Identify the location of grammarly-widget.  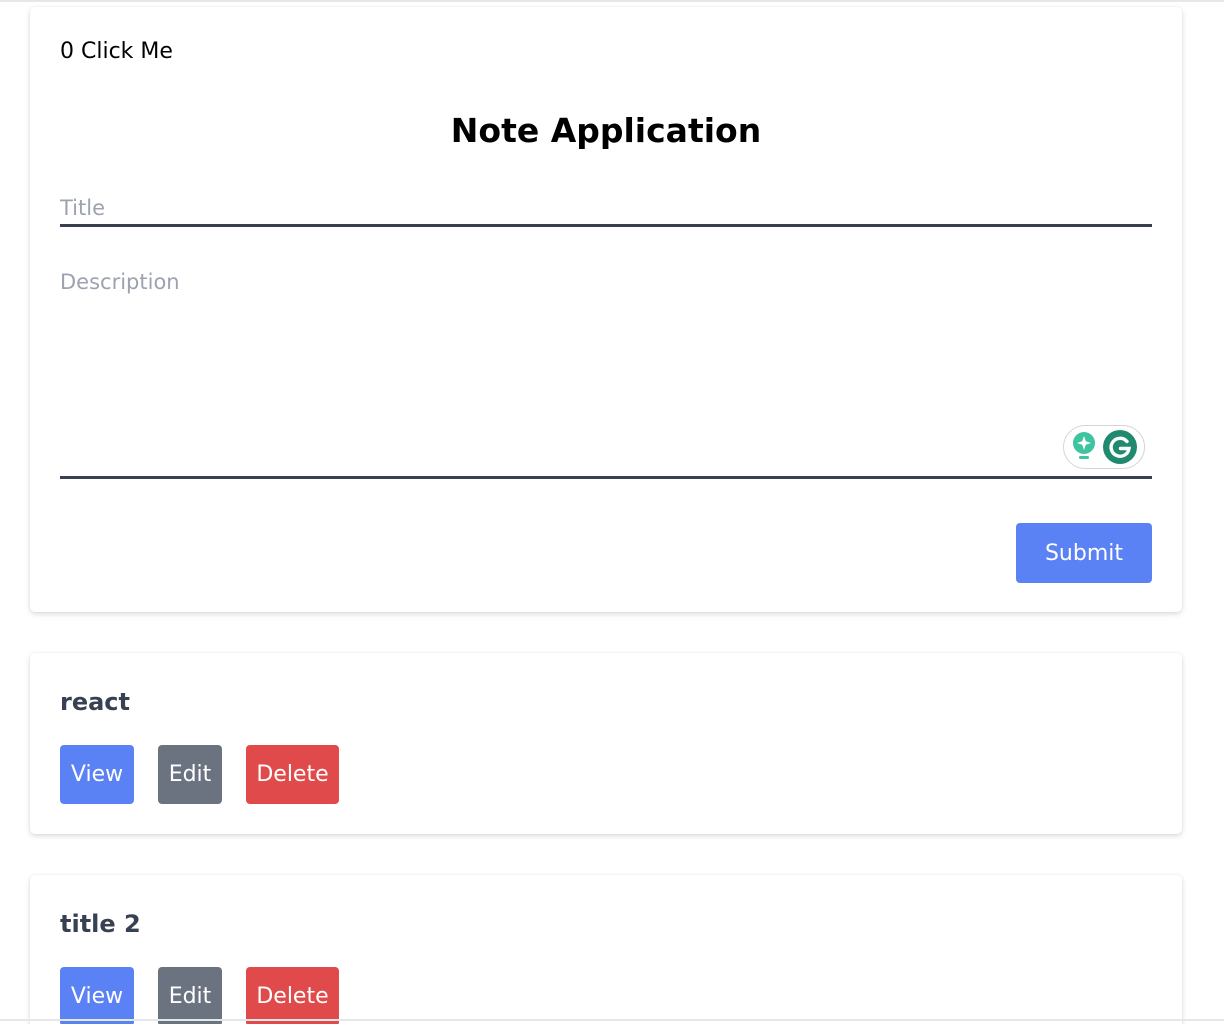
(1104, 447).